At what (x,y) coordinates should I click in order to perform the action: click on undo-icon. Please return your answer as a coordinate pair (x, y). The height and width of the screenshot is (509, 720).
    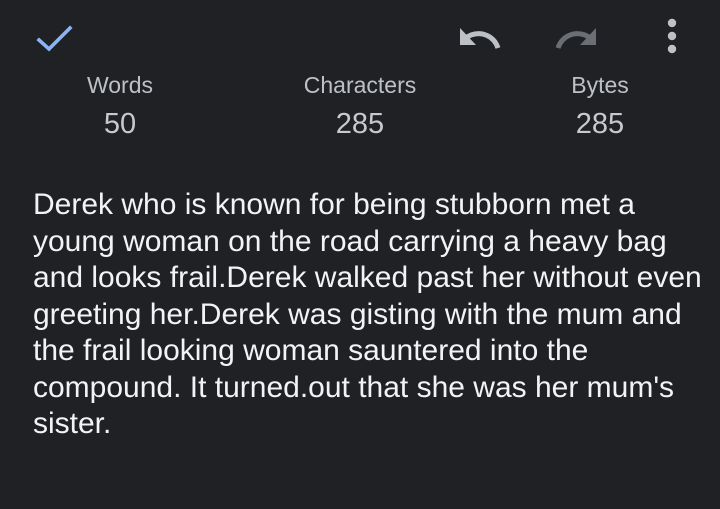
    Looking at the image, I should click on (480, 38).